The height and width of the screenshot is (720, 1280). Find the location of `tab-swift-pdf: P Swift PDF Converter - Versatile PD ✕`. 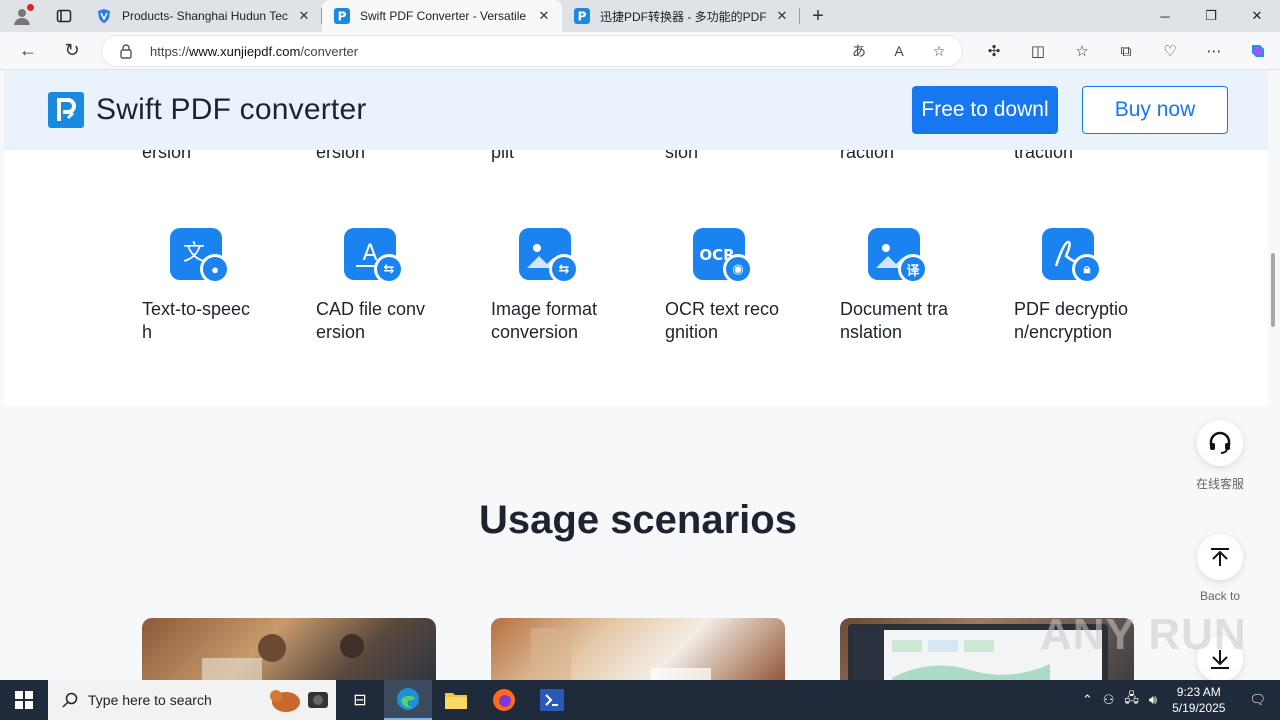

tab-swift-pdf: P Swift PDF Converter - Versatile PD ✕ is located at coordinates (442, 16).